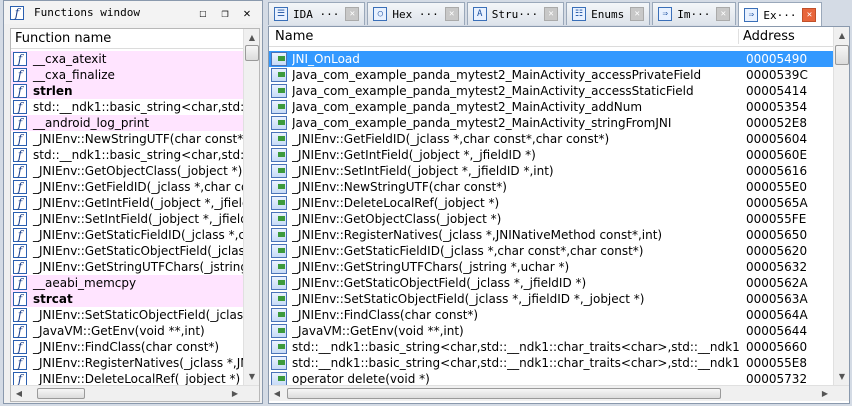 The image size is (852, 406). What do you see at coordinates (751, 15) in the screenshot?
I see `tab-icon: ⇒` at bounding box center [751, 15].